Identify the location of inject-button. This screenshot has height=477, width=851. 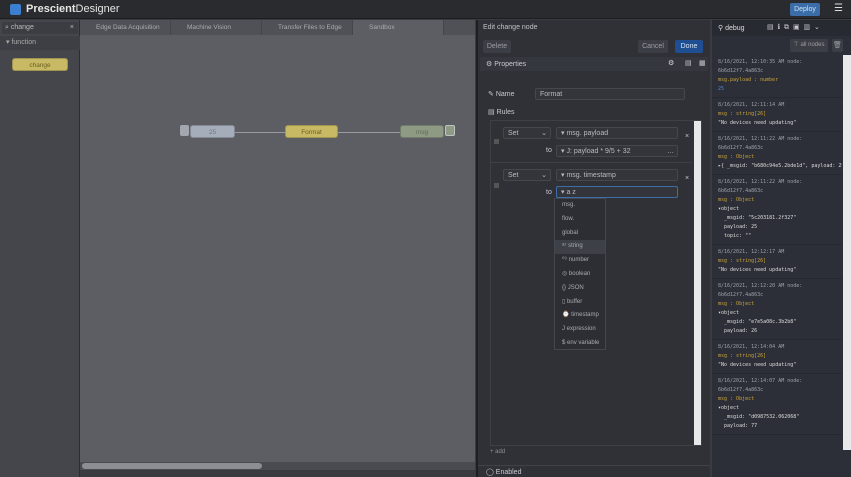
(184, 130).